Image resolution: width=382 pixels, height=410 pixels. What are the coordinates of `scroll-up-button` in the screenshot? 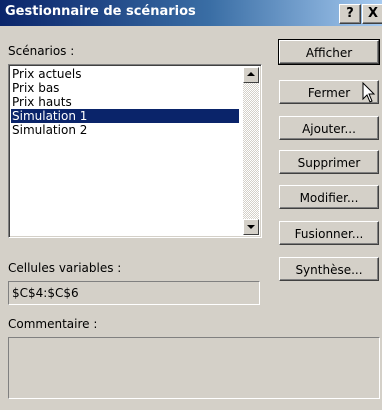 It's located at (251, 75).